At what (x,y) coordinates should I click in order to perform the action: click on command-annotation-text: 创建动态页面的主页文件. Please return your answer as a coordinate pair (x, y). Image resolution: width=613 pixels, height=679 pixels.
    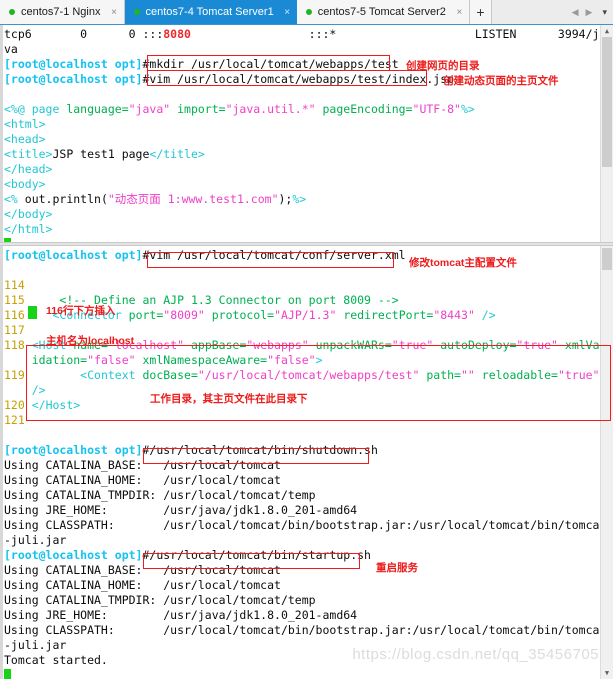
    Looking at the image, I should click on (501, 81).